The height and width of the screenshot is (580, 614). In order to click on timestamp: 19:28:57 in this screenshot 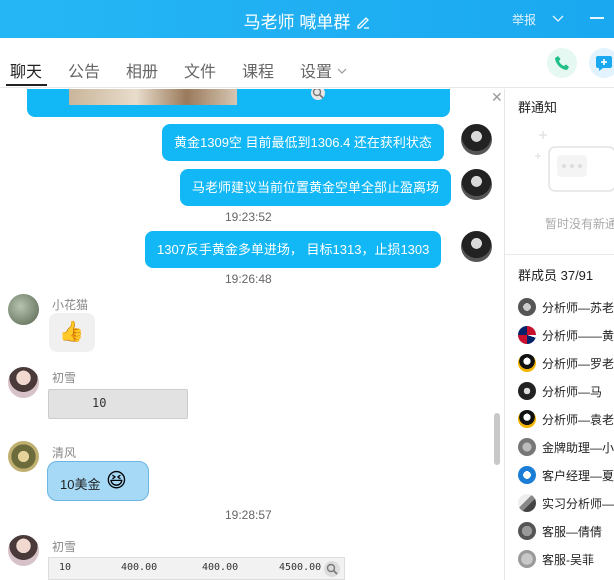, I will do `click(248, 515)`.